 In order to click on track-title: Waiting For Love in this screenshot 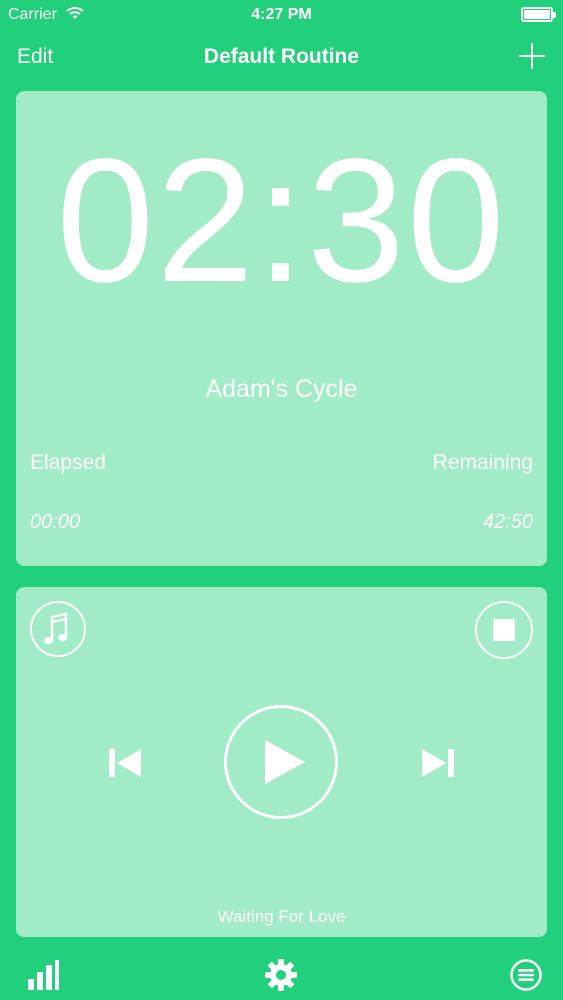, I will do `click(281, 916)`.